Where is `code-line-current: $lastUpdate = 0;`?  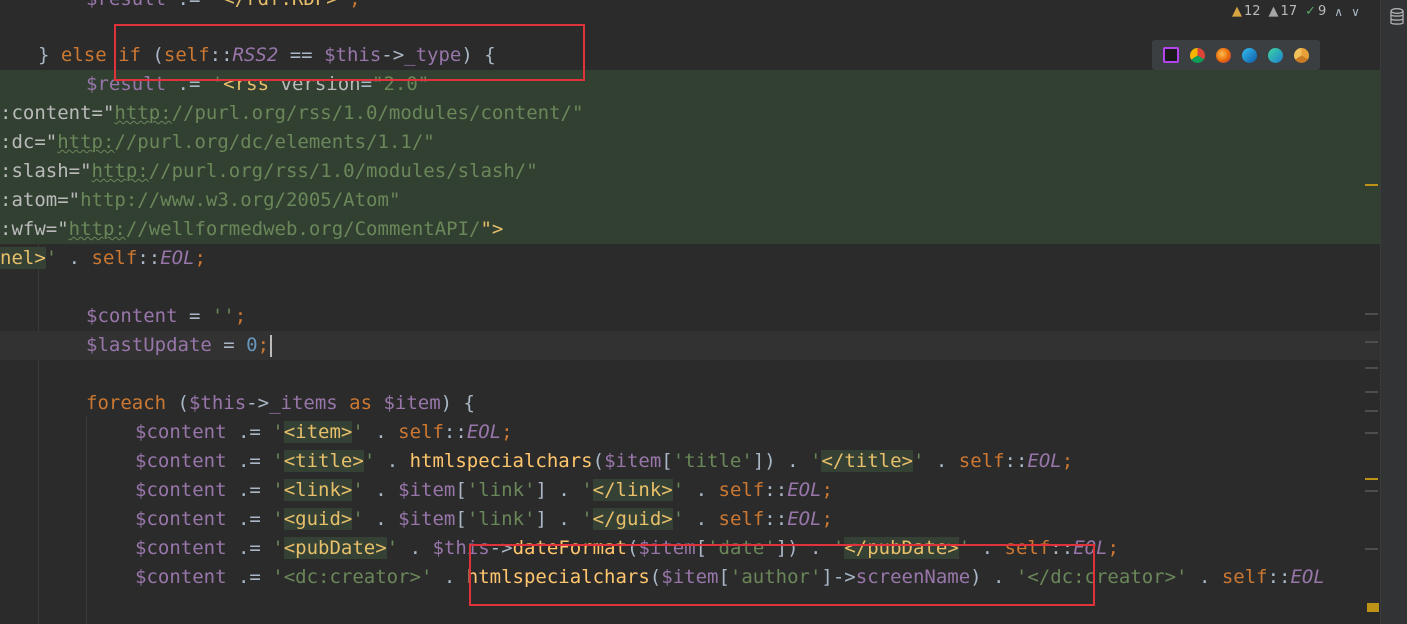 code-line-current: $lastUpdate = 0; is located at coordinates (690, 345).